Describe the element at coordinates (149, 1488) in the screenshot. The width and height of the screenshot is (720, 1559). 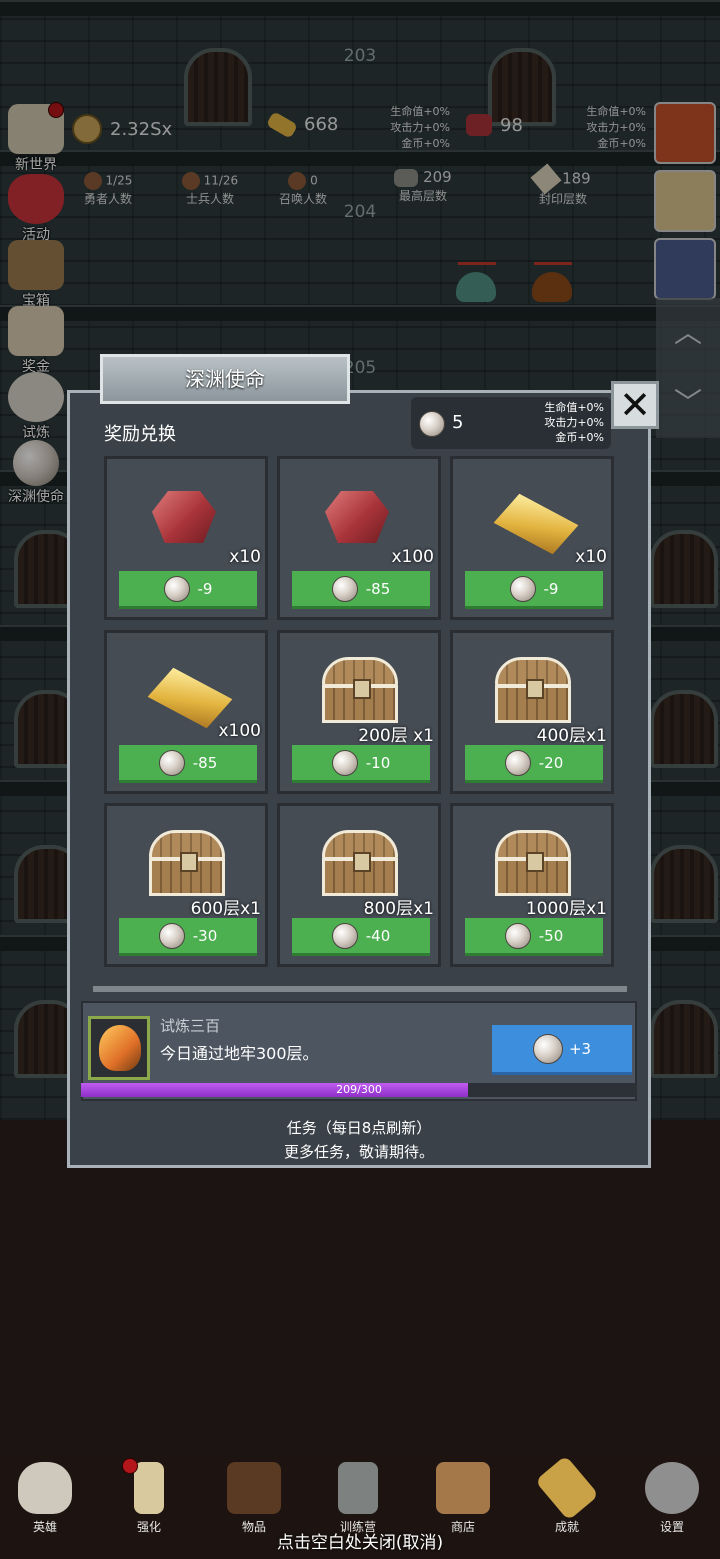
I see `candle-icon` at that location.